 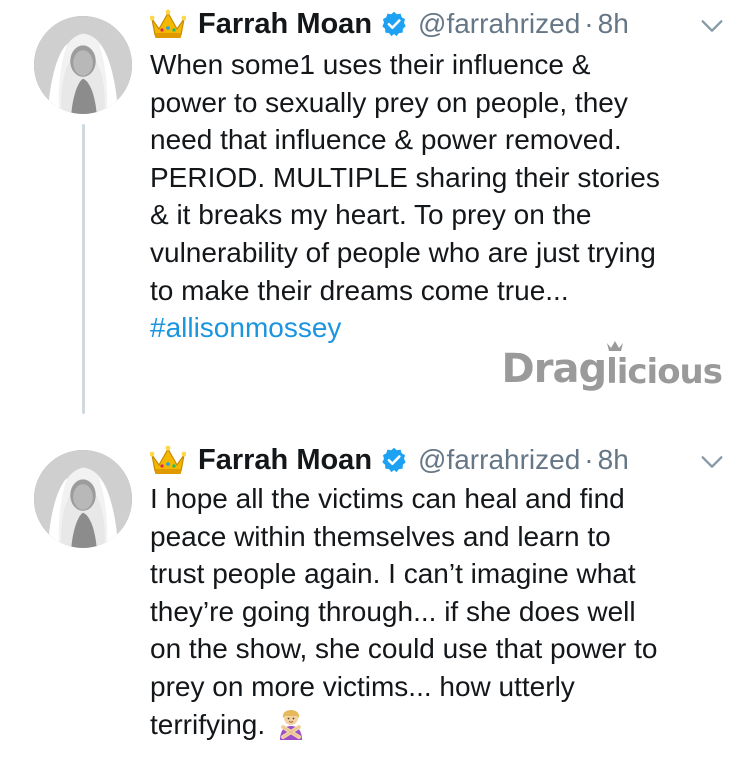 I want to click on tweet-text-line: on the show, she could use that power to, so click(x=404, y=649).